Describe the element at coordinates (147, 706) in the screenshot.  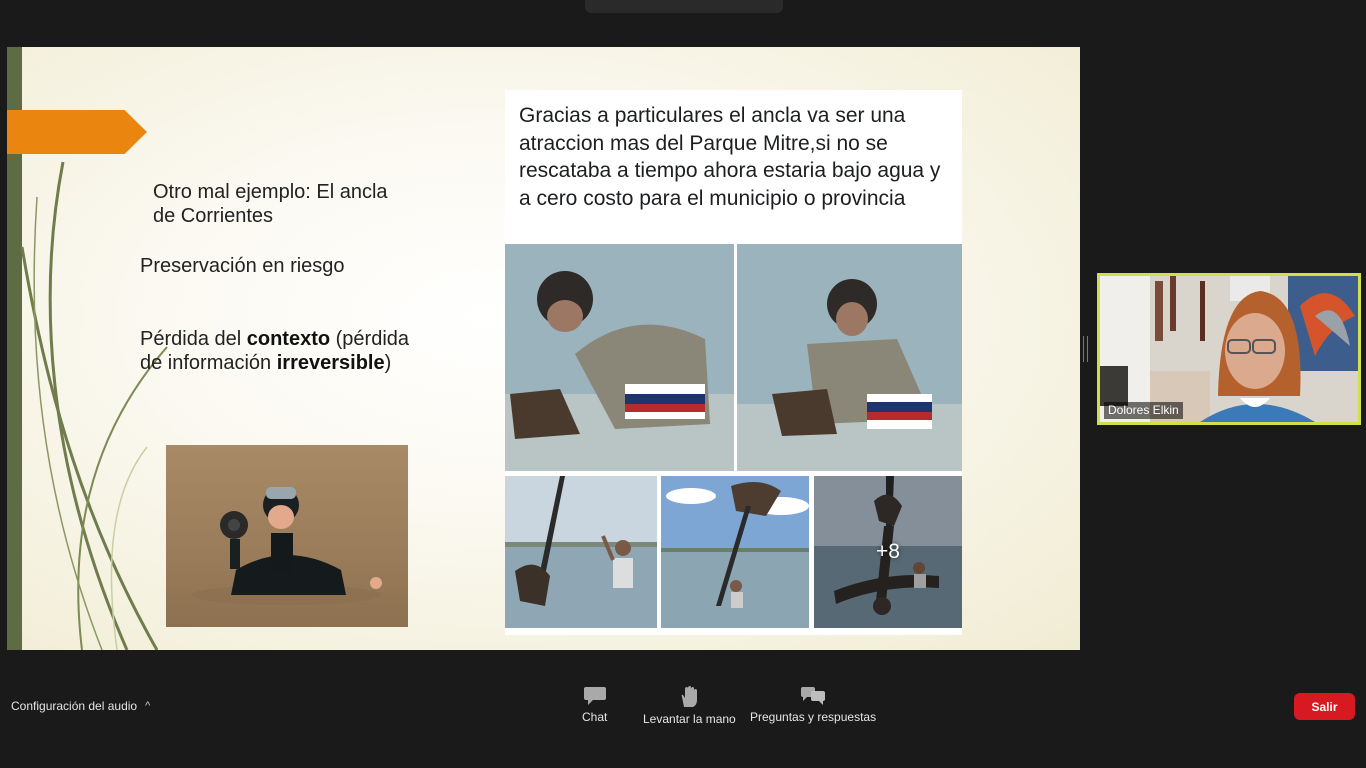
I see `chevron-up-icon: ^` at that location.